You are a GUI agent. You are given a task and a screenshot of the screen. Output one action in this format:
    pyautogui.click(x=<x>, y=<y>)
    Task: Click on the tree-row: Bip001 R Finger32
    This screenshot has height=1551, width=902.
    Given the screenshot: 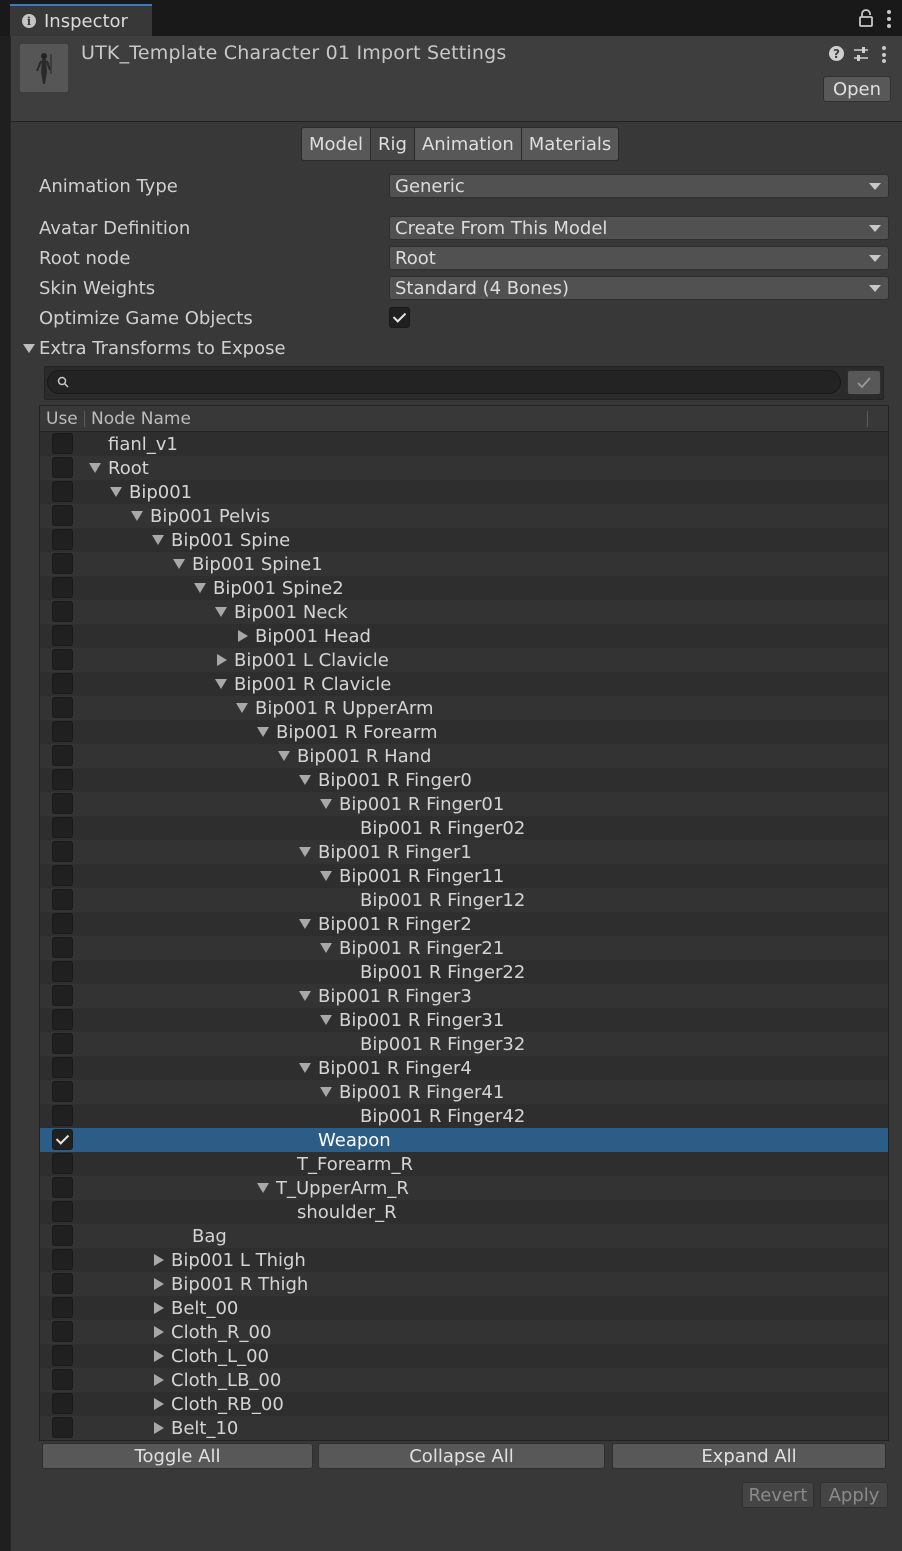 What is the action you would take?
    pyautogui.click(x=464, y=1044)
    